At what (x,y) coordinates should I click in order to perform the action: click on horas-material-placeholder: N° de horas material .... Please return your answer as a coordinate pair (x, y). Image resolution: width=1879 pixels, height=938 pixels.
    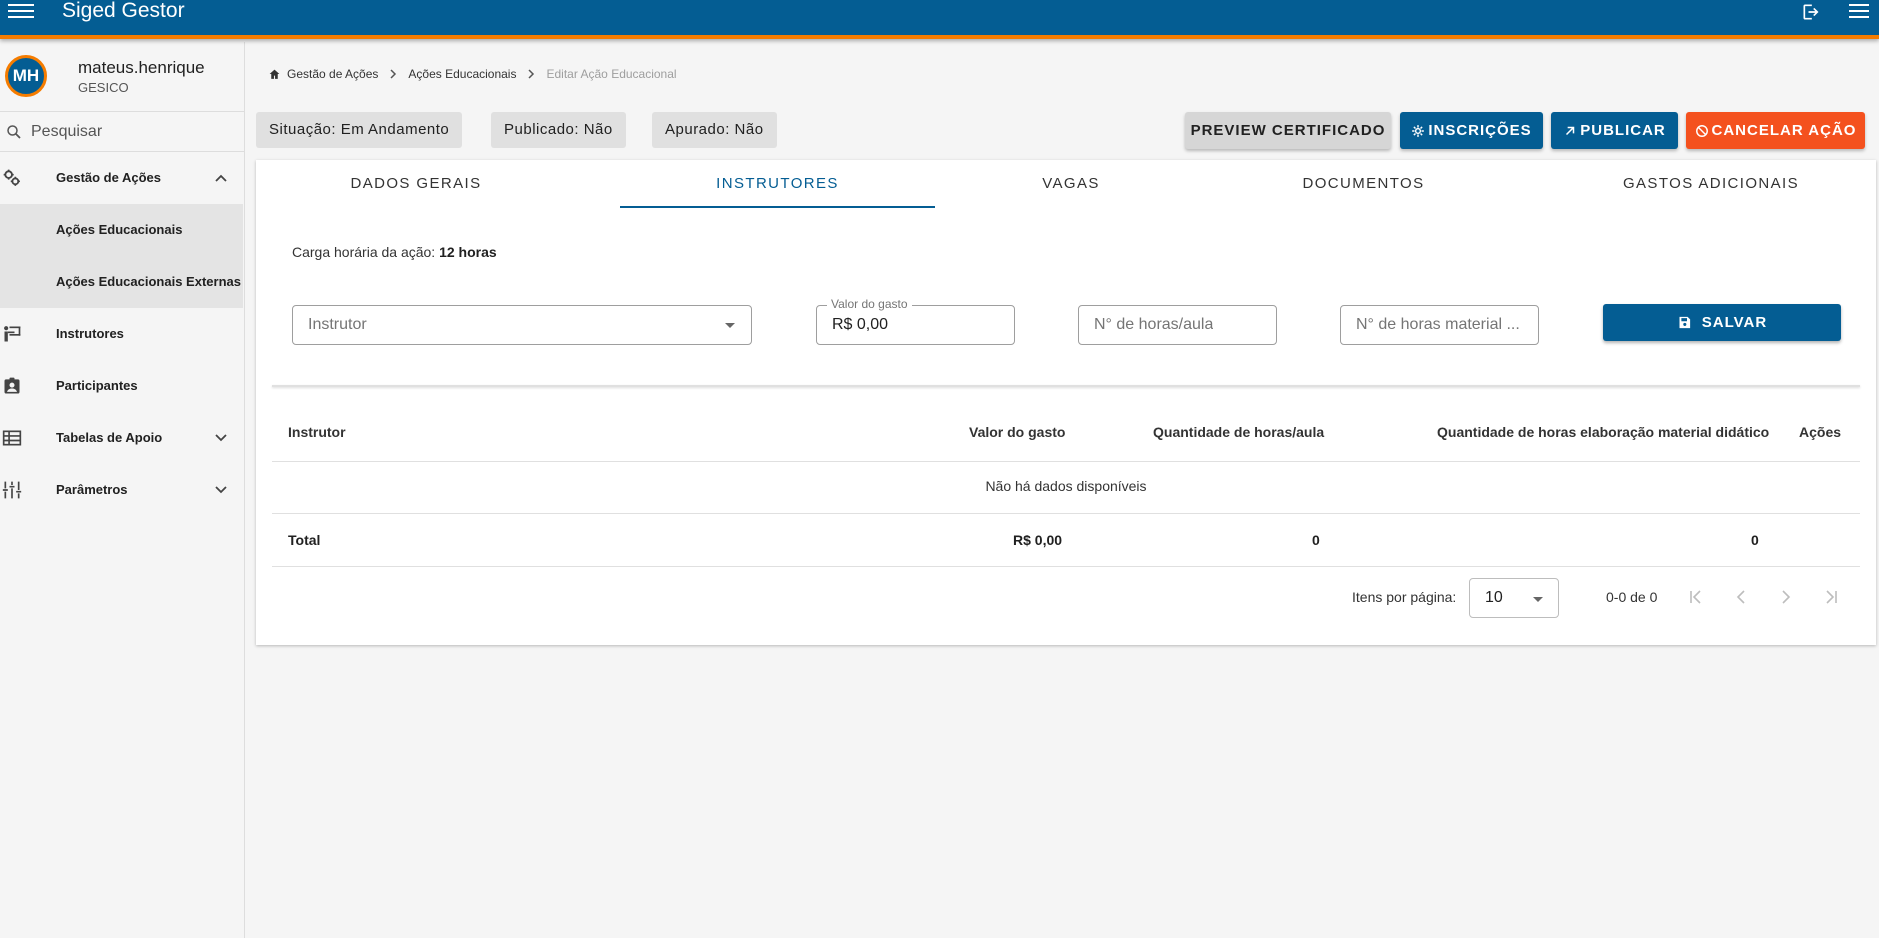
    Looking at the image, I should click on (1438, 324).